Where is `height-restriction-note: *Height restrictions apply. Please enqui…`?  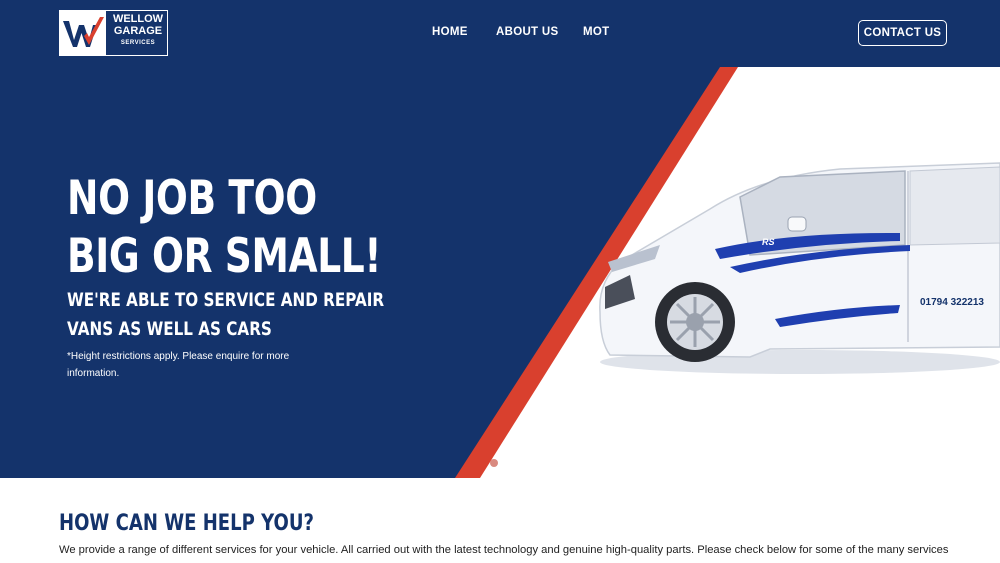
height-restriction-note: *Height restrictions apply. Please enqui… is located at coordinates (178, 365).